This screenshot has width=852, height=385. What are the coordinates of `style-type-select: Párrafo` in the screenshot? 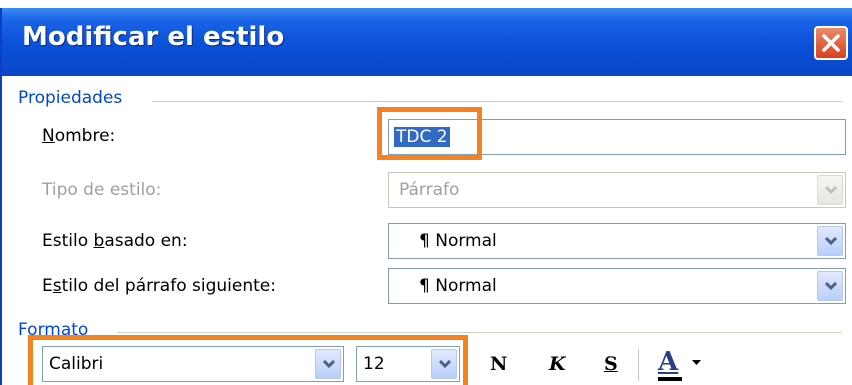 It's located at (617, 190).